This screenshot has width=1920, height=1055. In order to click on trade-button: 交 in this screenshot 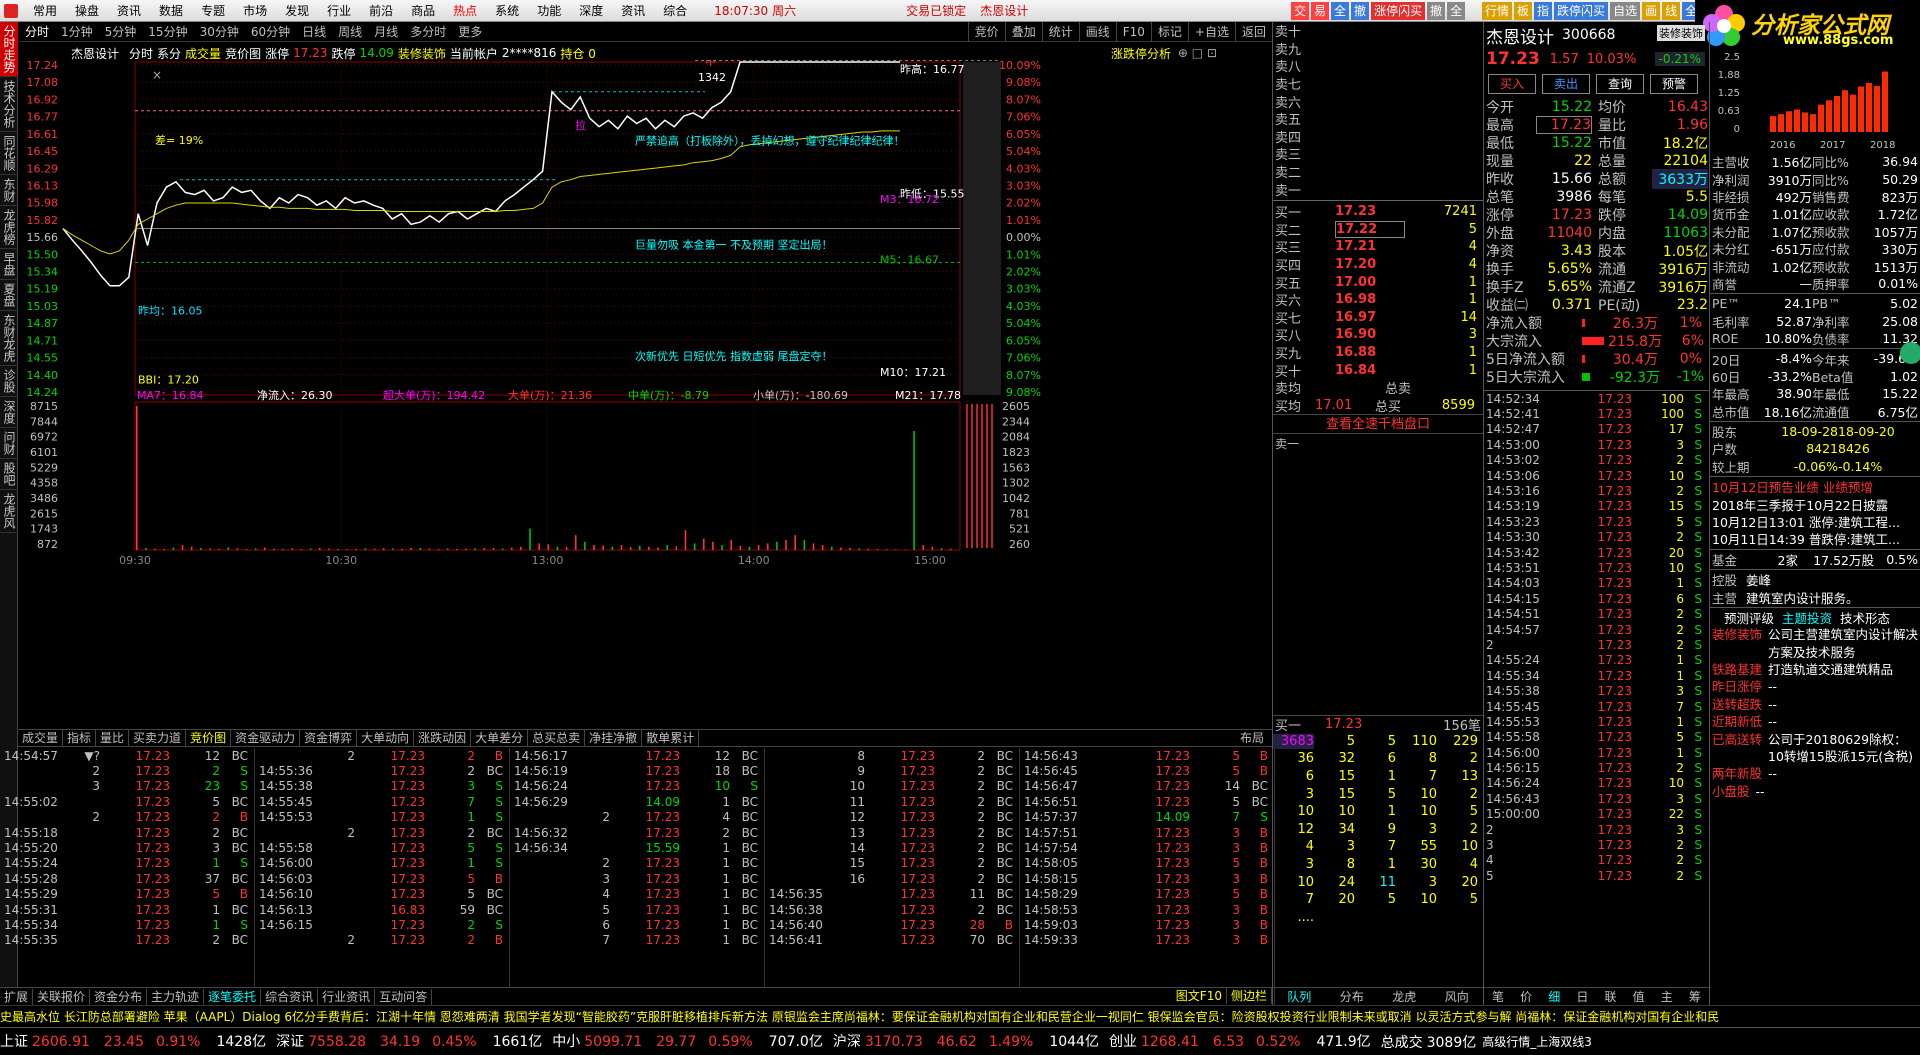, I will do `click(1300, 11)`.